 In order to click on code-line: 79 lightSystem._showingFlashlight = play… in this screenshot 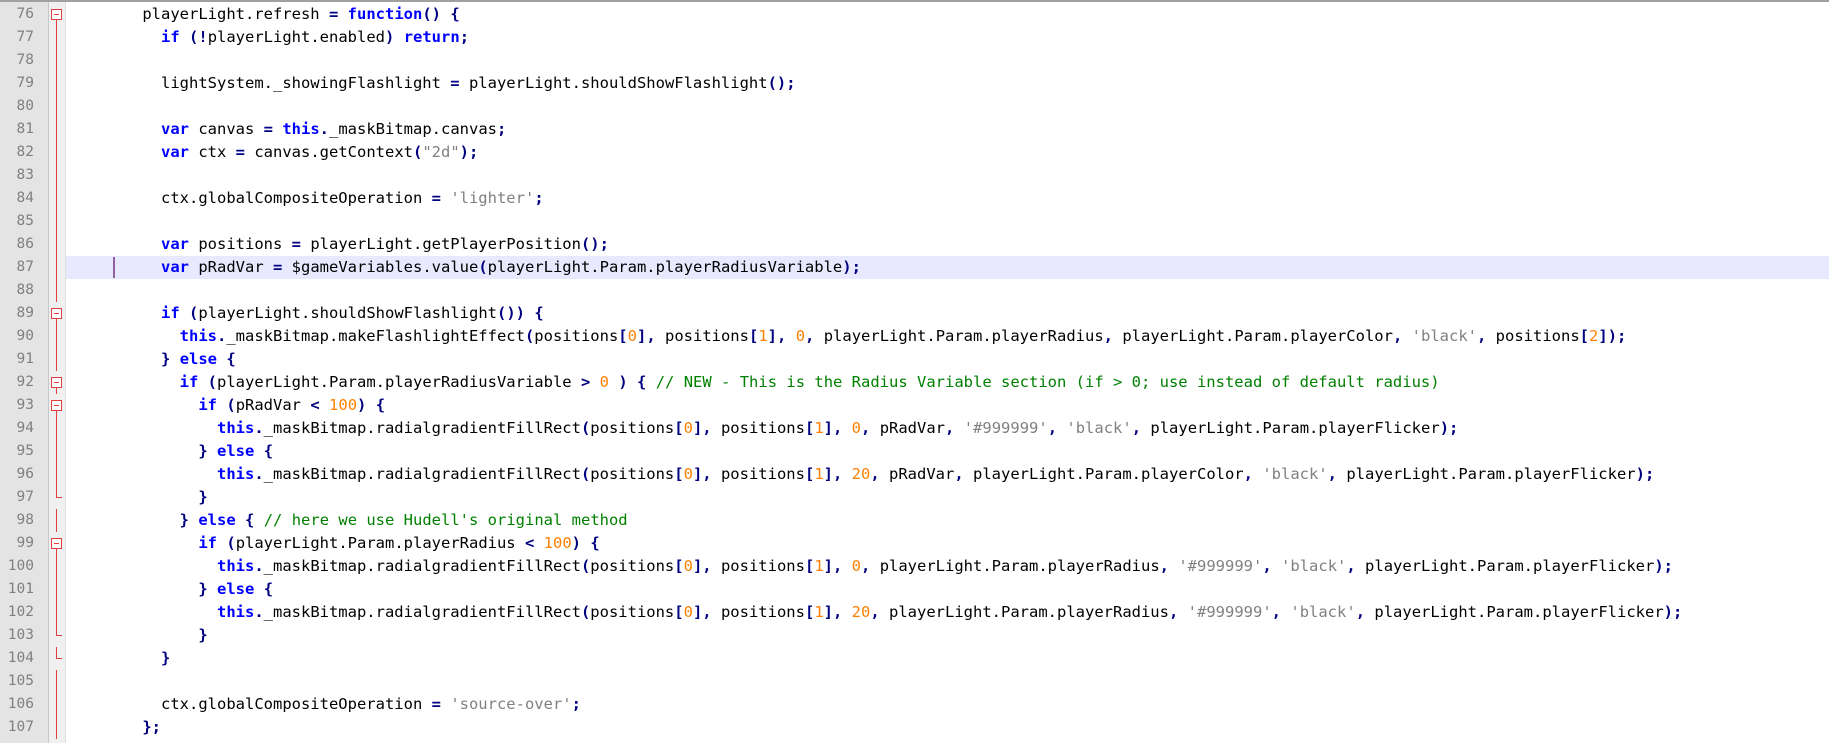, I will do `click(914, 83)`.